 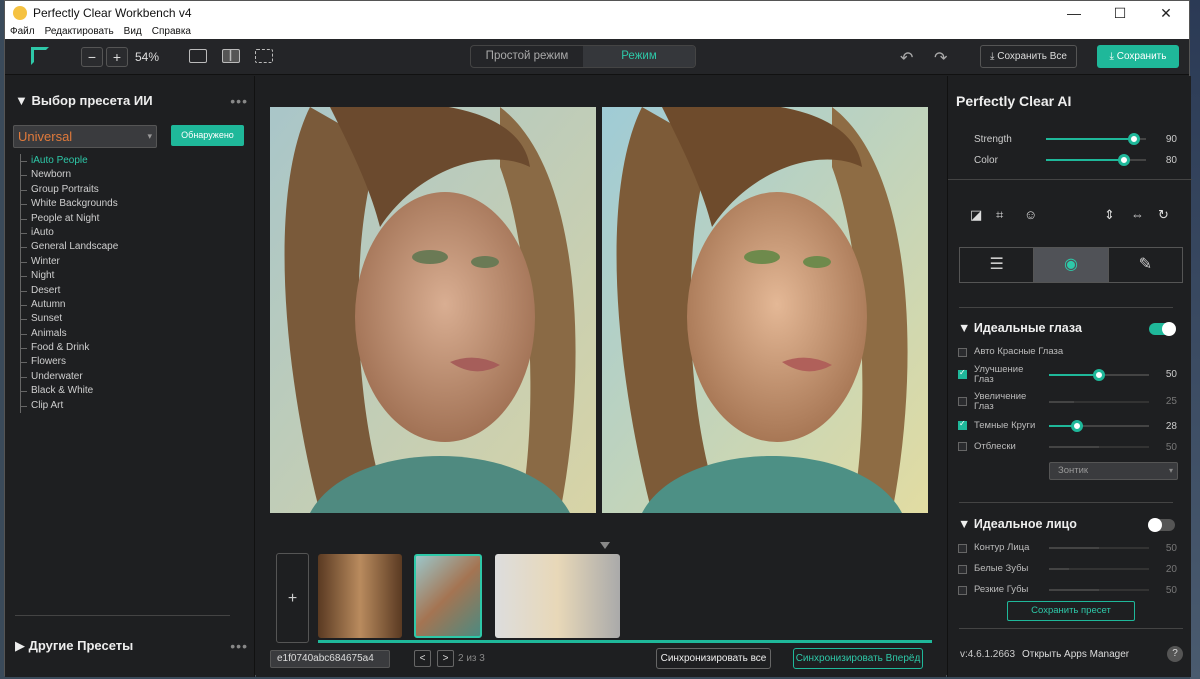 I want to click on face-contour-slider, so click(x=1099, y=548).